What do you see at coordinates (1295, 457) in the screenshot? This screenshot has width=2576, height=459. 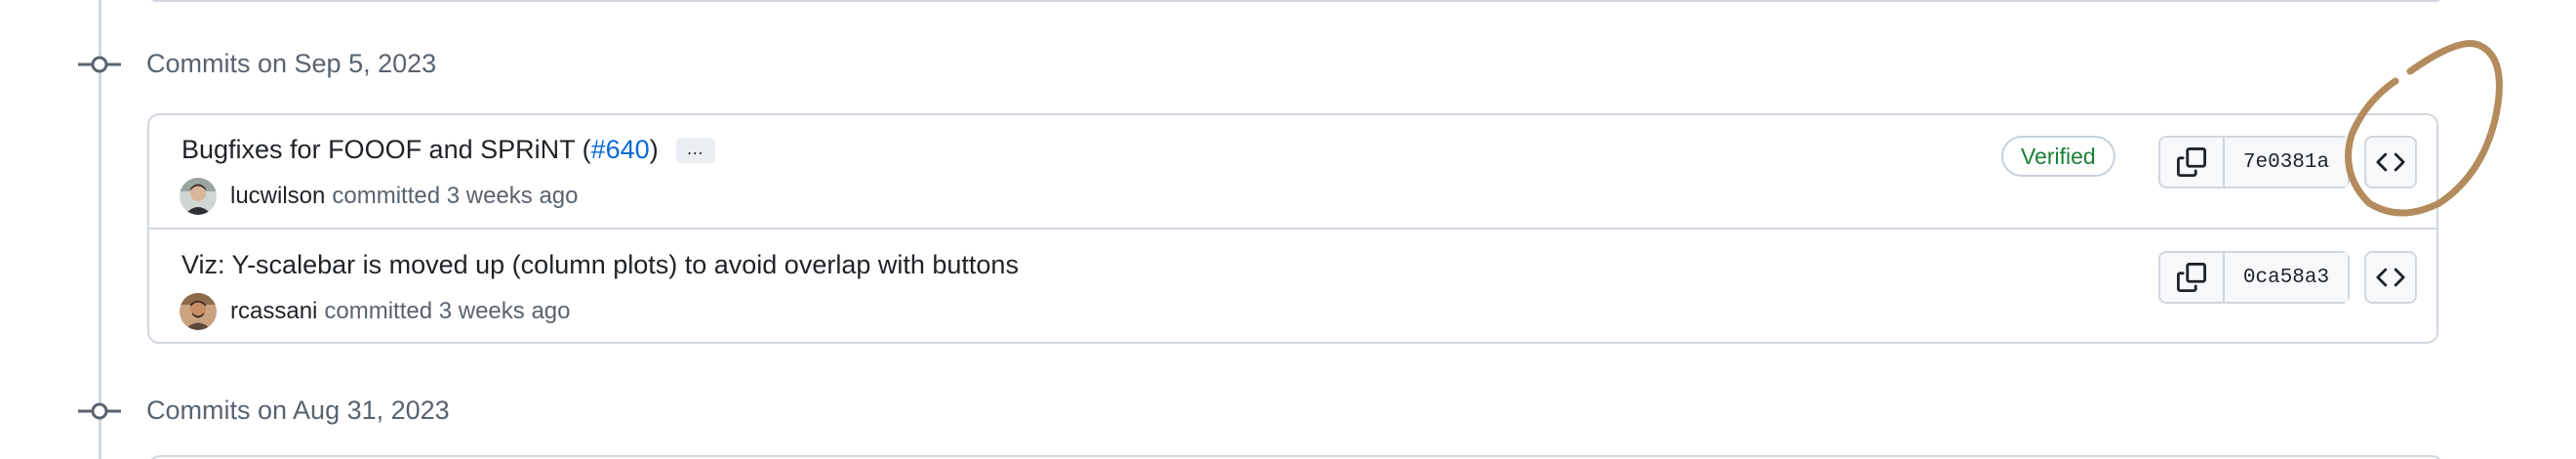 I see `next-commits-card-edge` at bounding box center [1295, 457].